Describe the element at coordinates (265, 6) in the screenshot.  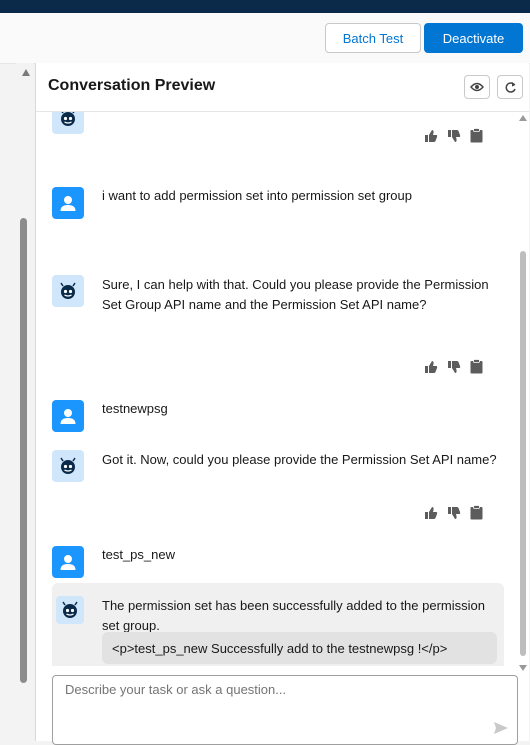
I see `top-nav-bar` at that location.